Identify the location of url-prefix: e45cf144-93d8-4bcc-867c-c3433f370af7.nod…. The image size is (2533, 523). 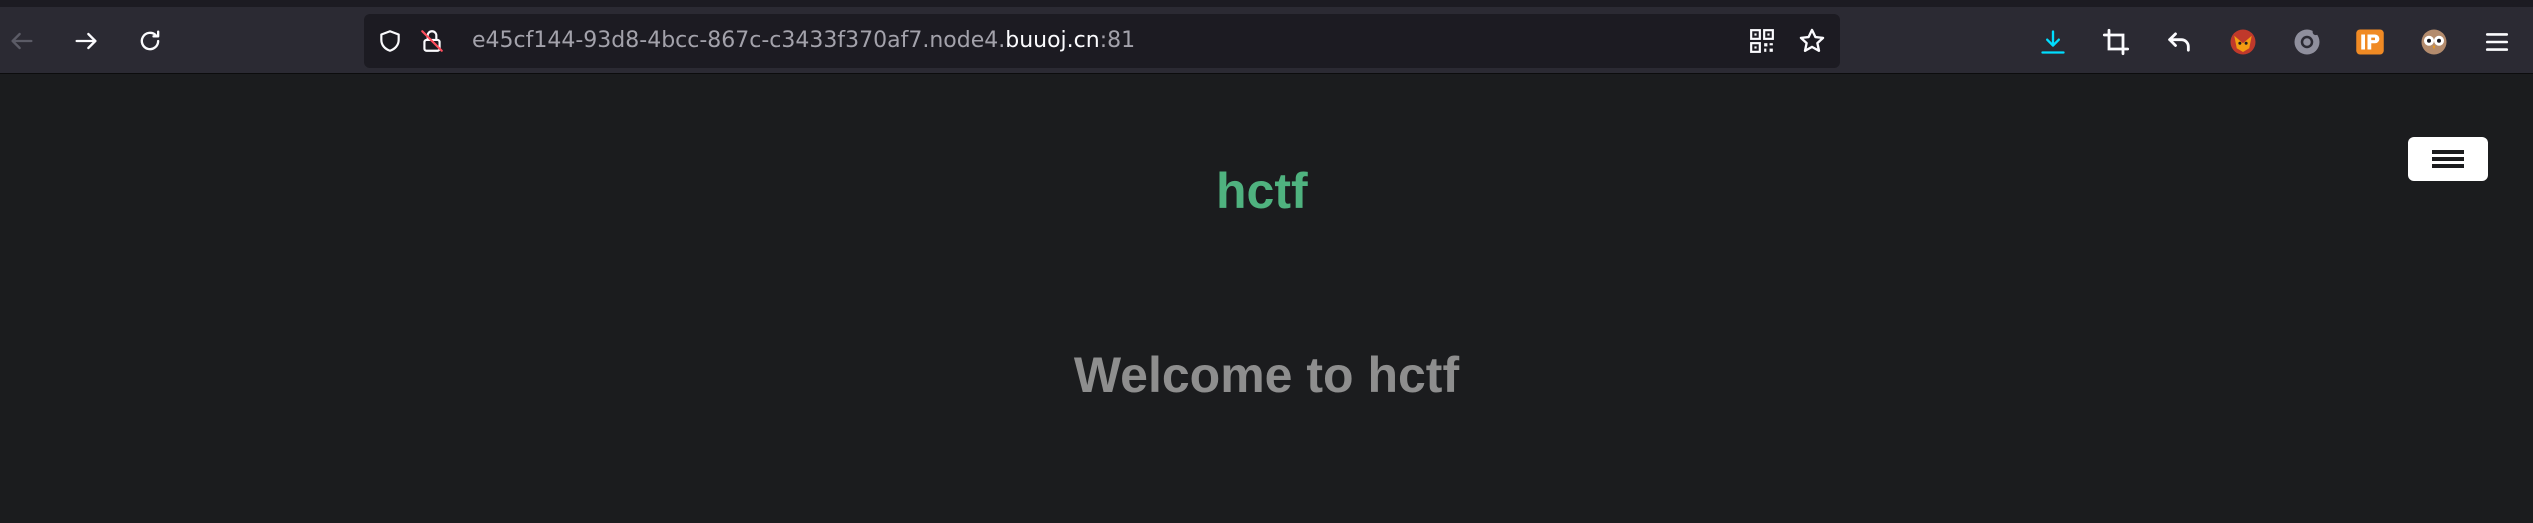
(739, 40).